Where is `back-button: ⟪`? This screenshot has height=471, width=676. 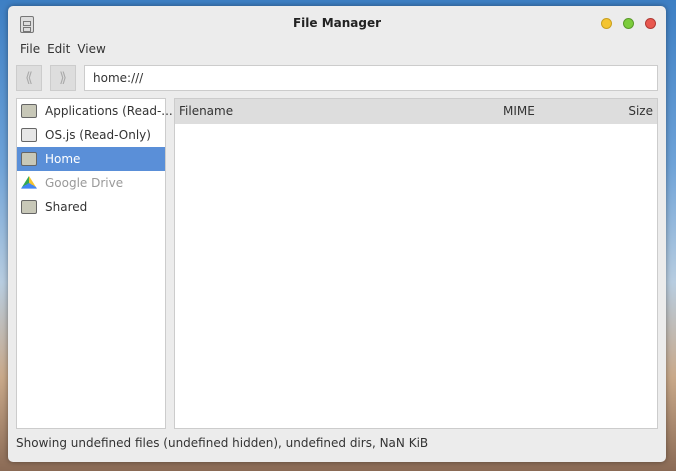 back-button: ⟪ is located at coordinates (29, 78).